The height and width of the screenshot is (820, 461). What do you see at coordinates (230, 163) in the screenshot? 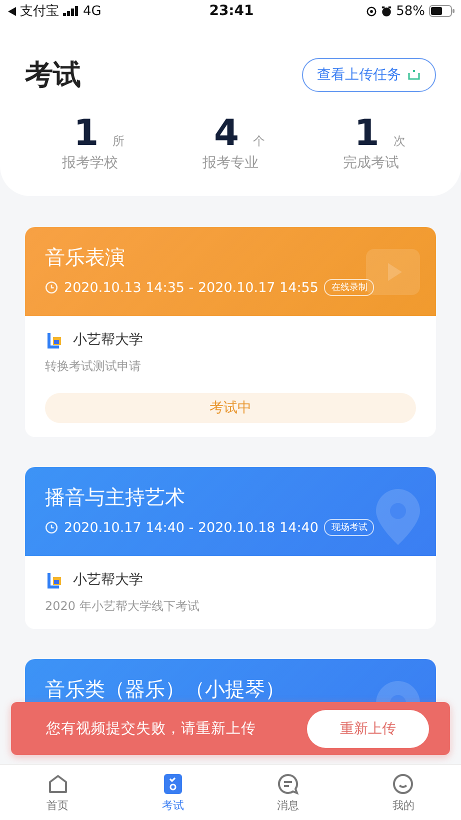
I see `stat-label: 报考专业` at bounding box center [230, 163].